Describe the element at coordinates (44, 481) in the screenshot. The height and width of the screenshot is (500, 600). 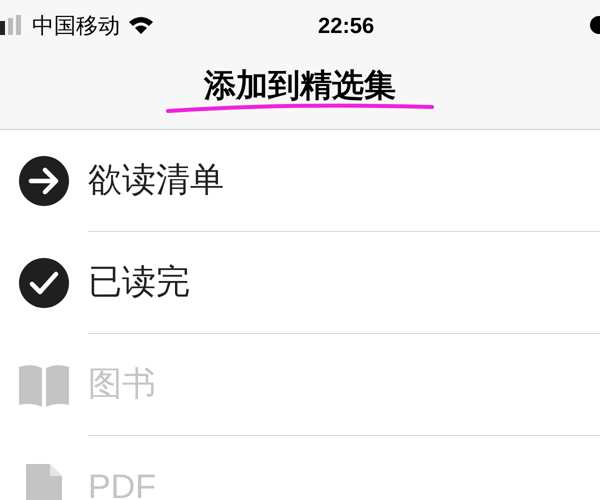
I see `document-icon` at that location.